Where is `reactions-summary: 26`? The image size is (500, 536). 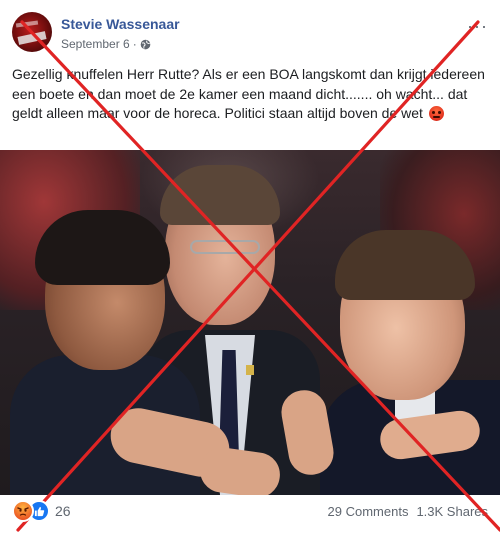
reactions-summary: 26 is located at coordinates (41, 511).